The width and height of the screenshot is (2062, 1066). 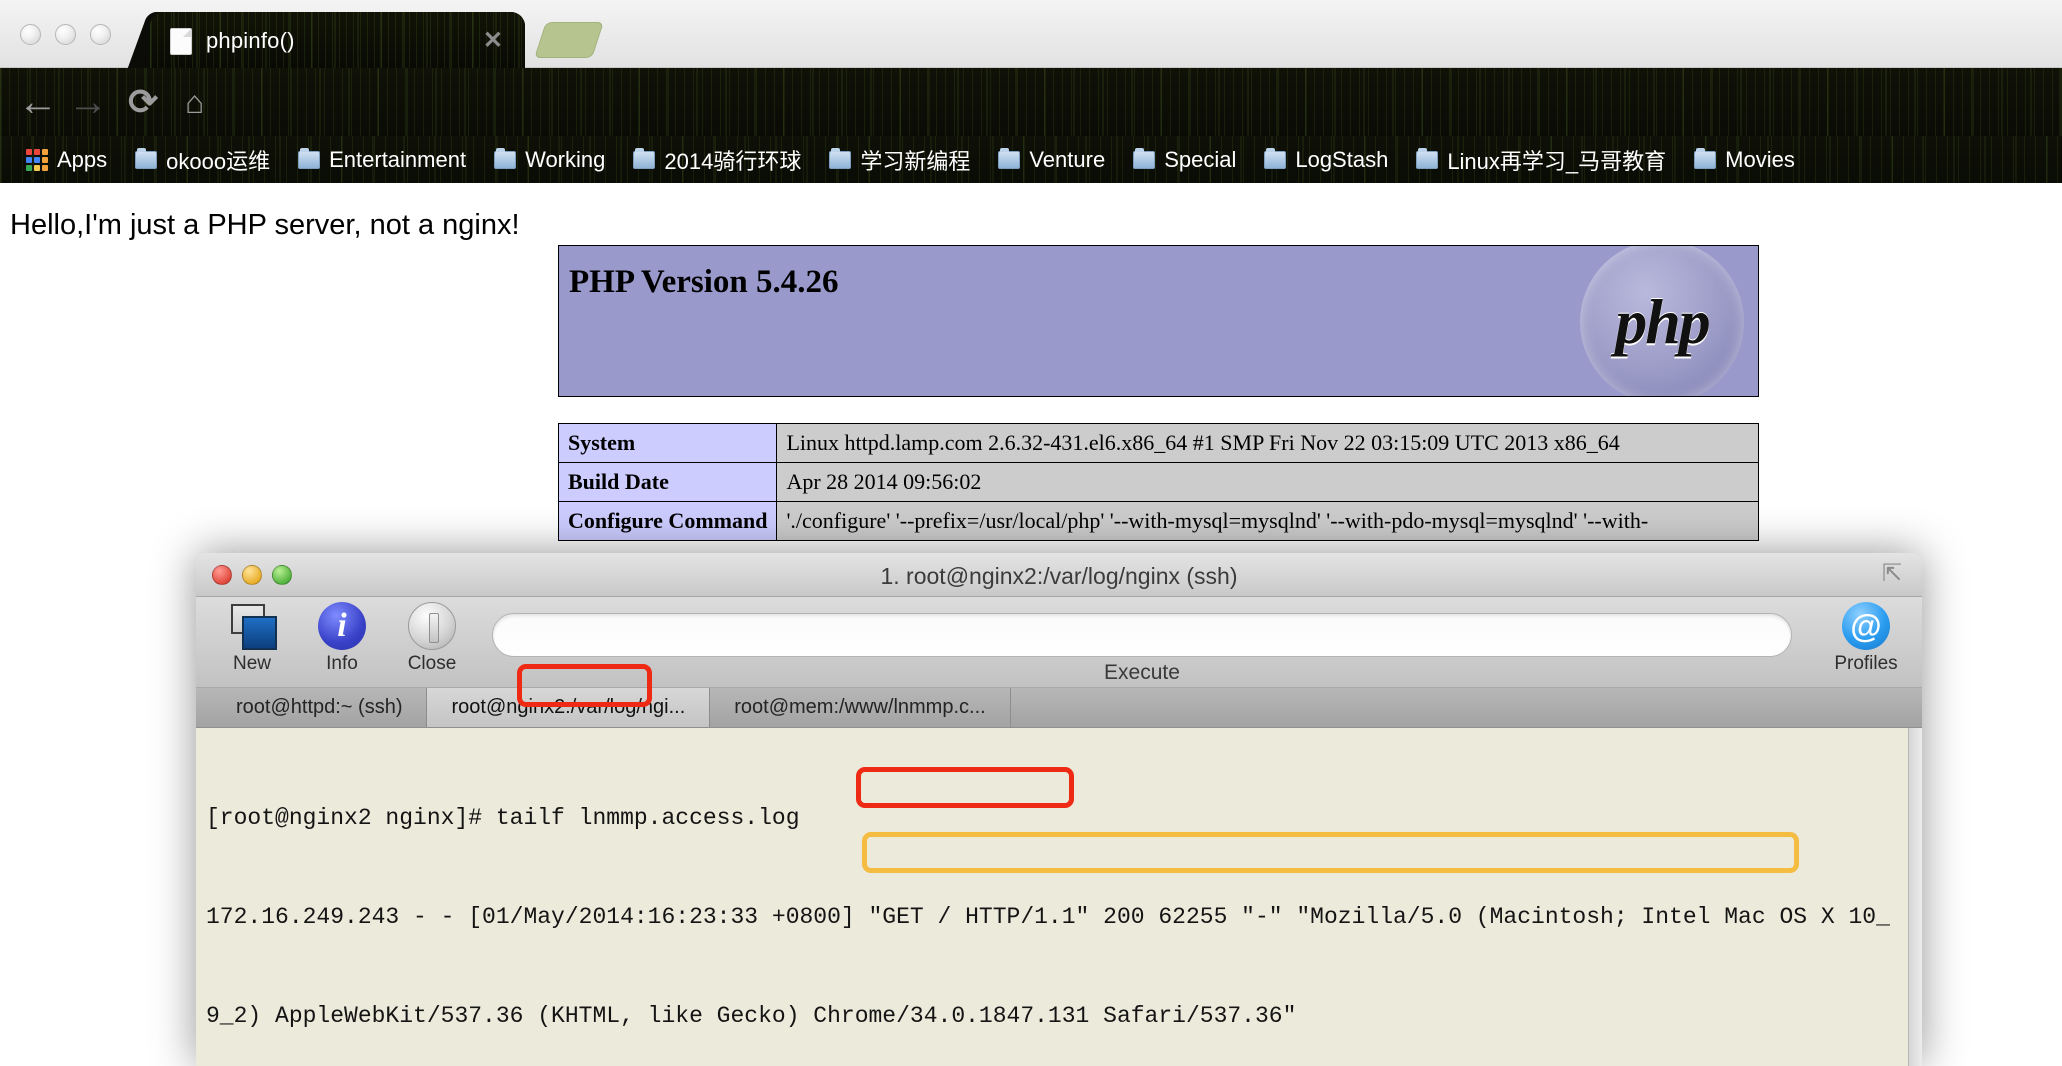 I want to click on php-logo-icon: php, so click(x=1662, y=321).